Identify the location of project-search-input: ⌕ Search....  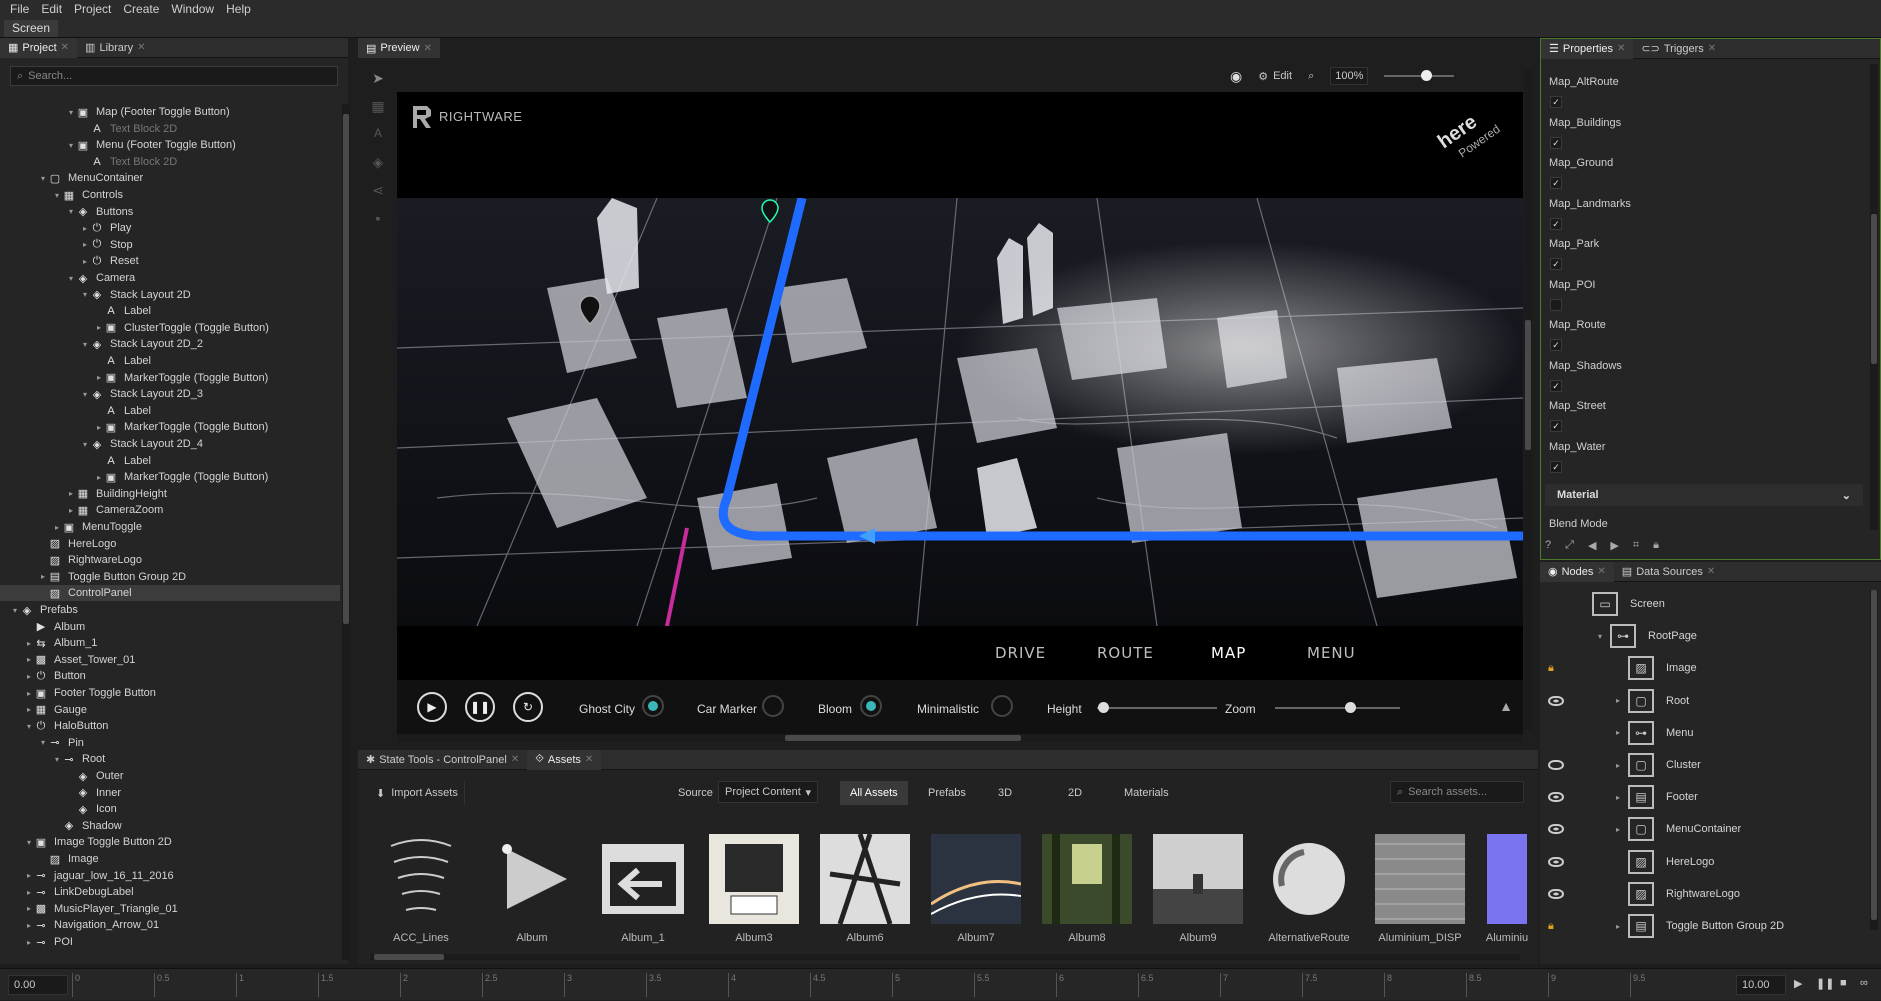
(174, 76).